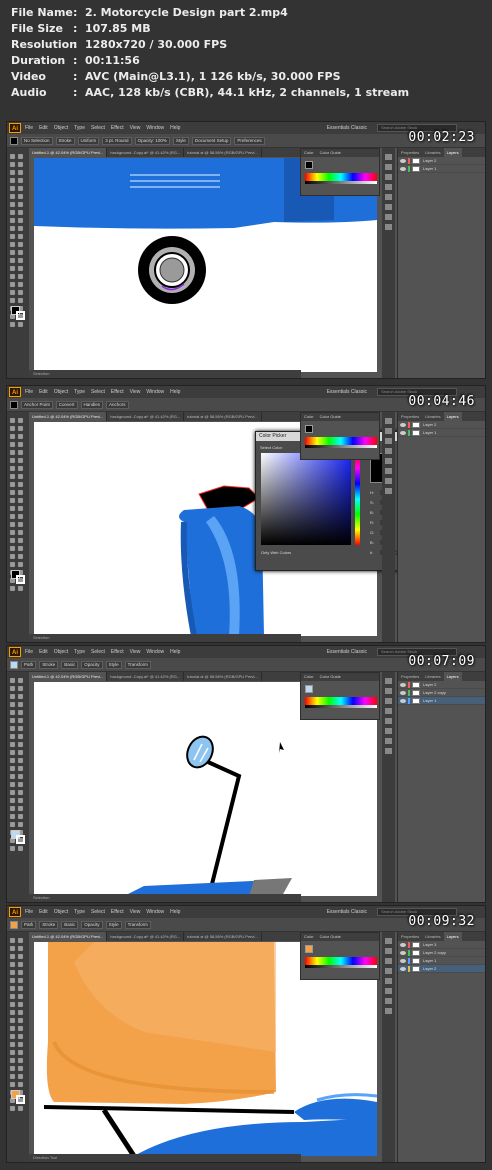 The height and width of the screenshot is (1170, 492). What do you see at coordinates (92, 404) in the screenshot?
I see `control-item: Handles` at bounding box center [92, 404].